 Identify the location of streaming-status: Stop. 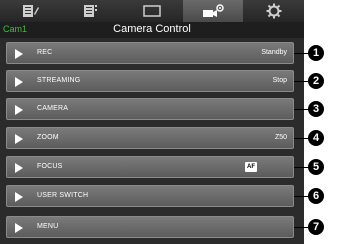
(279, 80).